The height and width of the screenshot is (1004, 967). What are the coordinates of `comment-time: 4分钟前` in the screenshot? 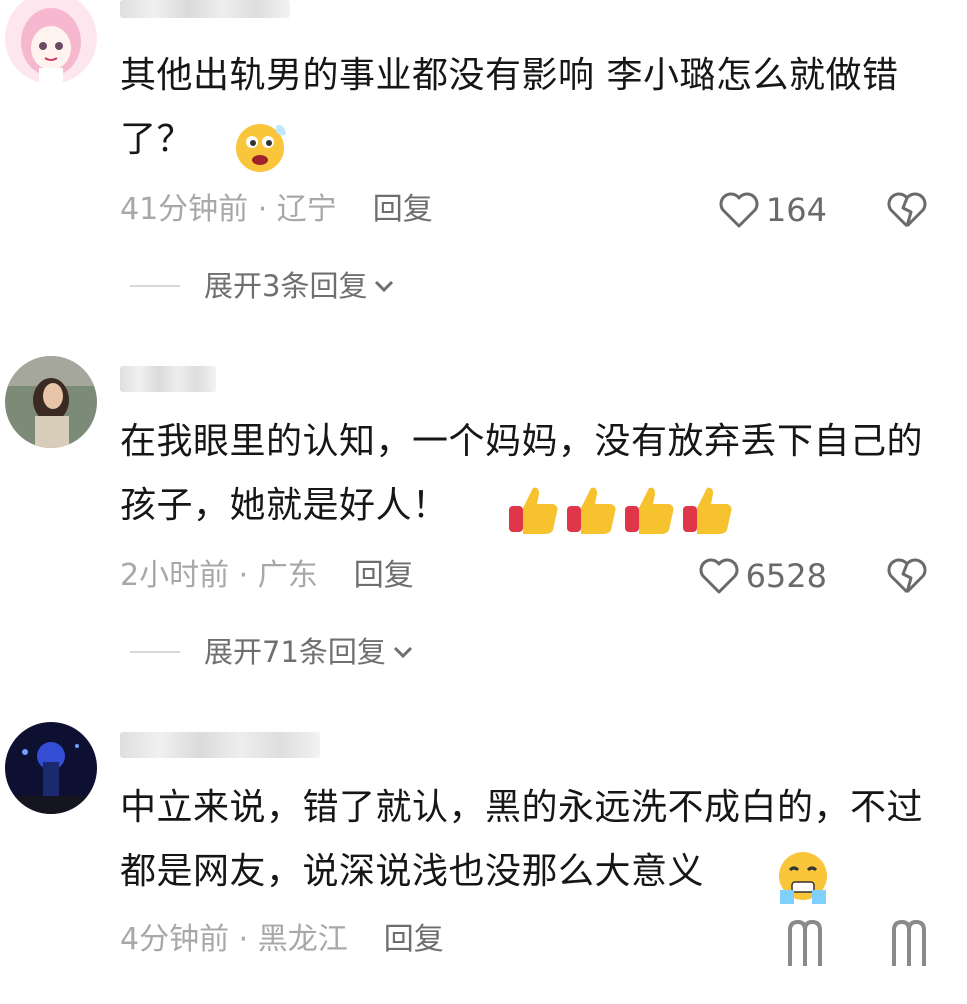 It's located at (175, 939).